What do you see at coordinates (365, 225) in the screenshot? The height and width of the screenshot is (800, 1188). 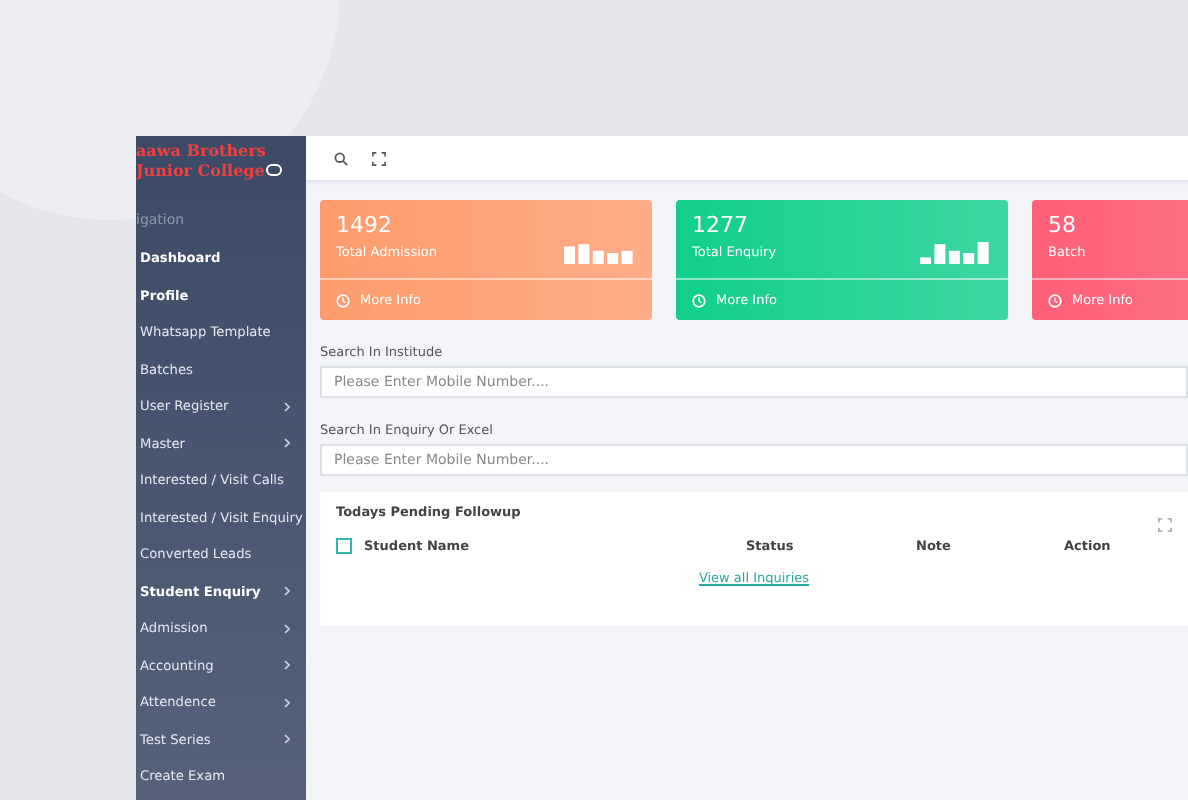 I see `stat-value: 1492` at bounding box center [365, 225].